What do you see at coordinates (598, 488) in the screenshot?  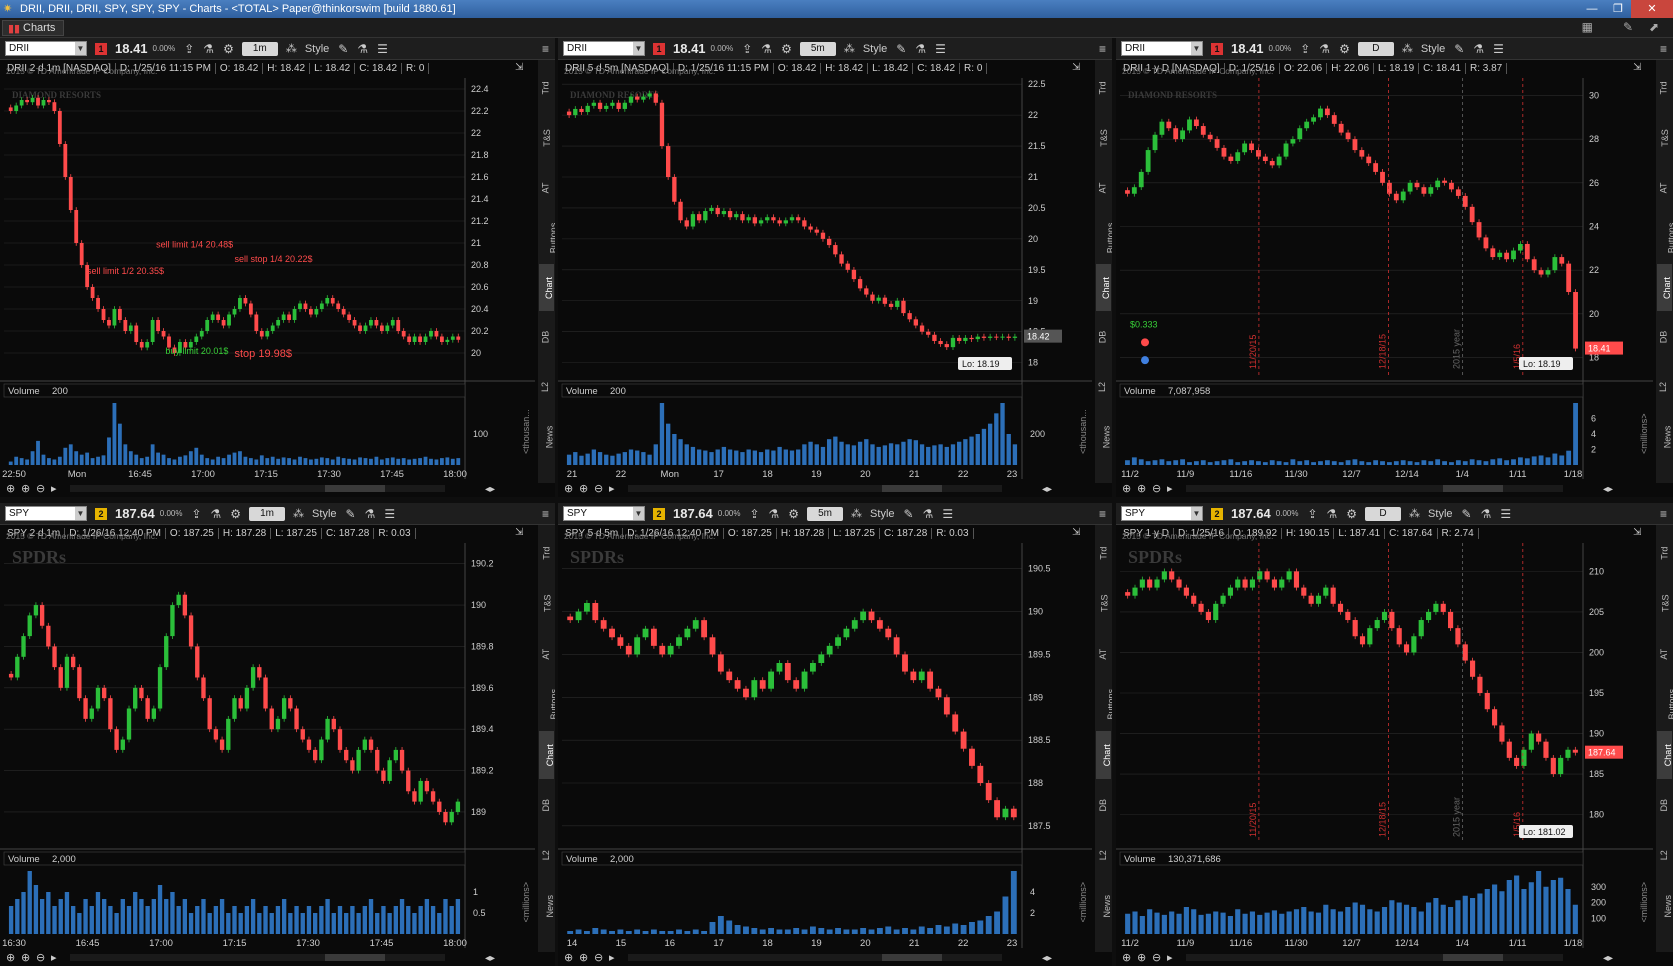 I see `zoom-out-icon: ⊖` at bounding box center [598, 488].